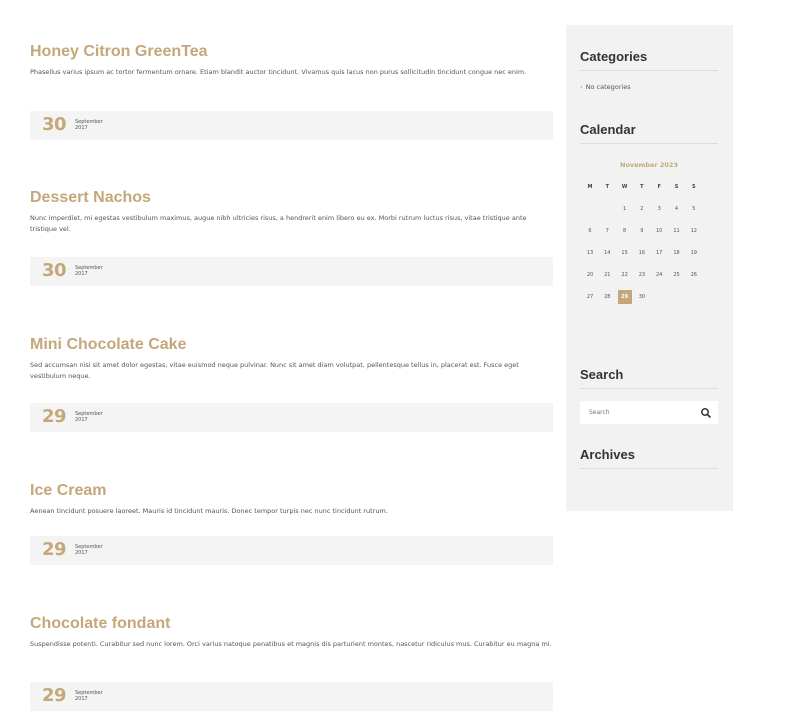 The width and height of the screenshot is (800, 728). Describe the element at coordinates (649, 458) in the screenshot. I see `archives-title: Archives` at that location.